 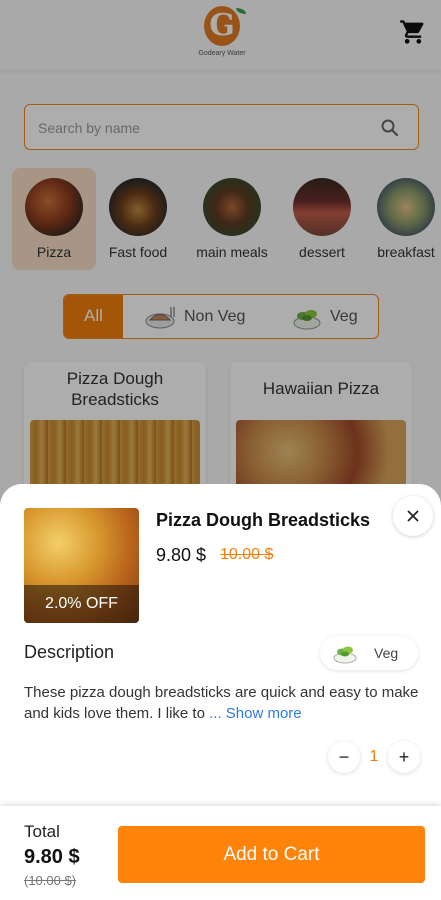 I want to click on veg-badge-label: Veg, so click(x=386, y=653).